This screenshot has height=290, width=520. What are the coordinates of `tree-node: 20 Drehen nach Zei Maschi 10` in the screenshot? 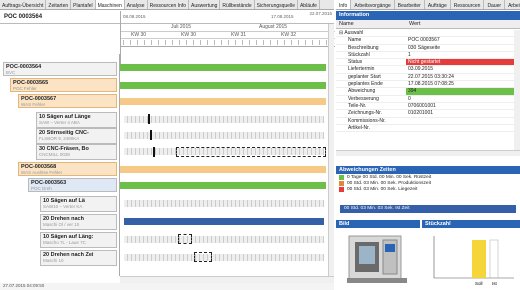 It's located at (78, 258).